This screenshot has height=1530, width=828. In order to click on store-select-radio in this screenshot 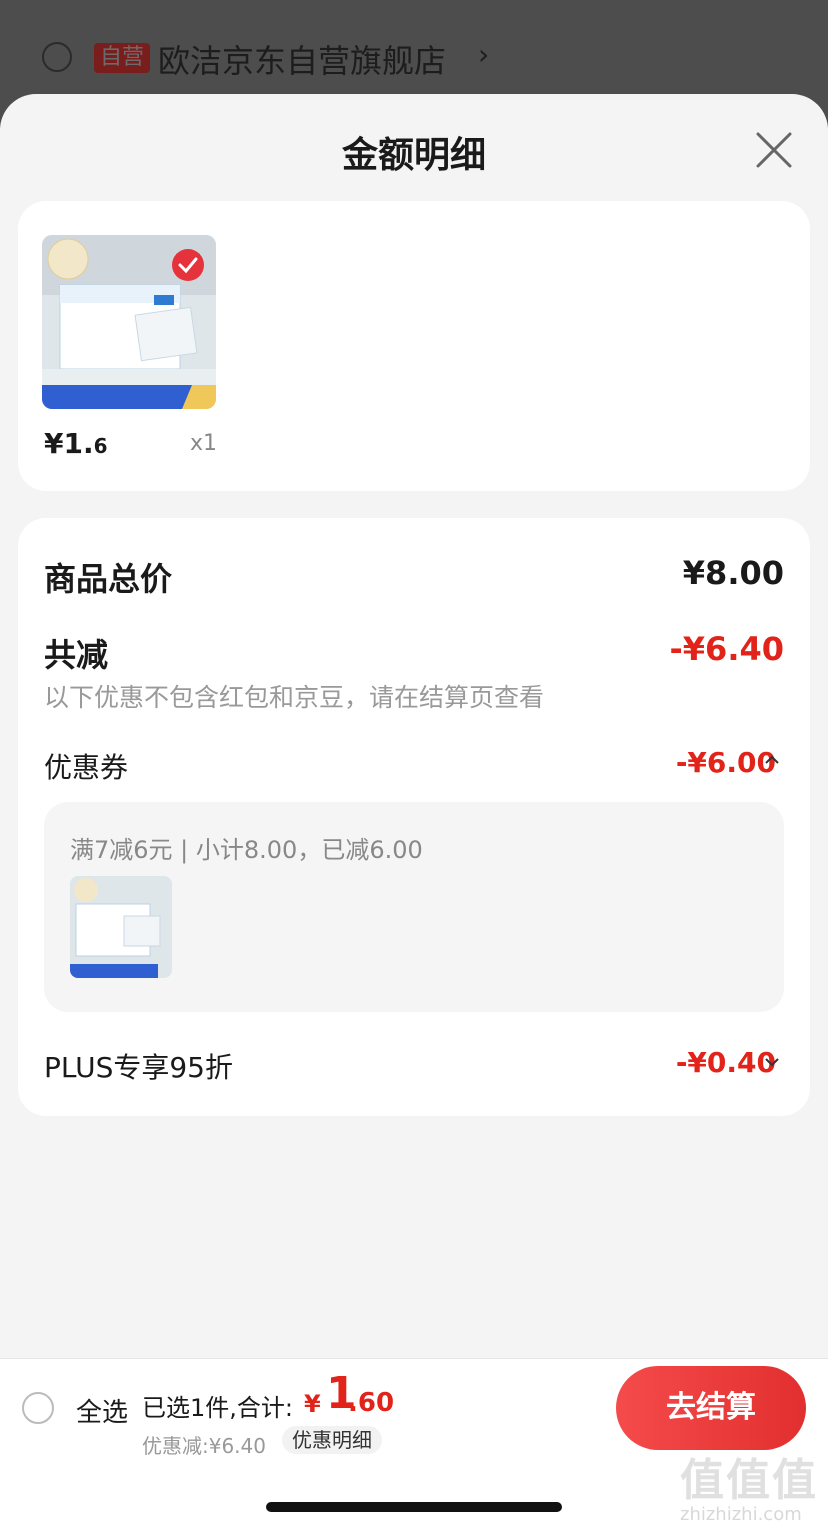, I will do `click(57, 57)`.